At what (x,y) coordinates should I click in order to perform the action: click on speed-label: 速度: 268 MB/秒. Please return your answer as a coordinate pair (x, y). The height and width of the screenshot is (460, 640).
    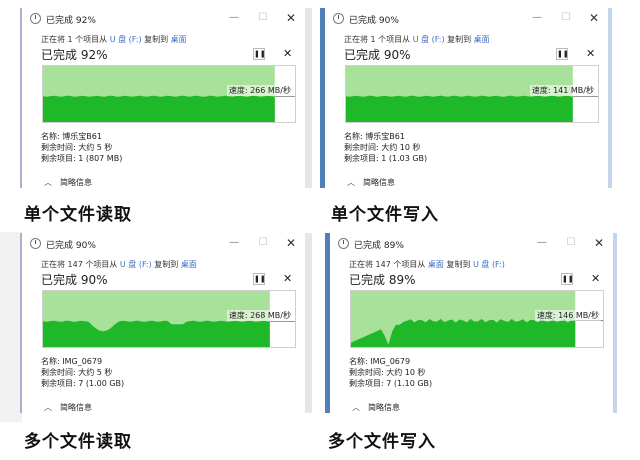
    Looking at the image, I should click on (259, 315).